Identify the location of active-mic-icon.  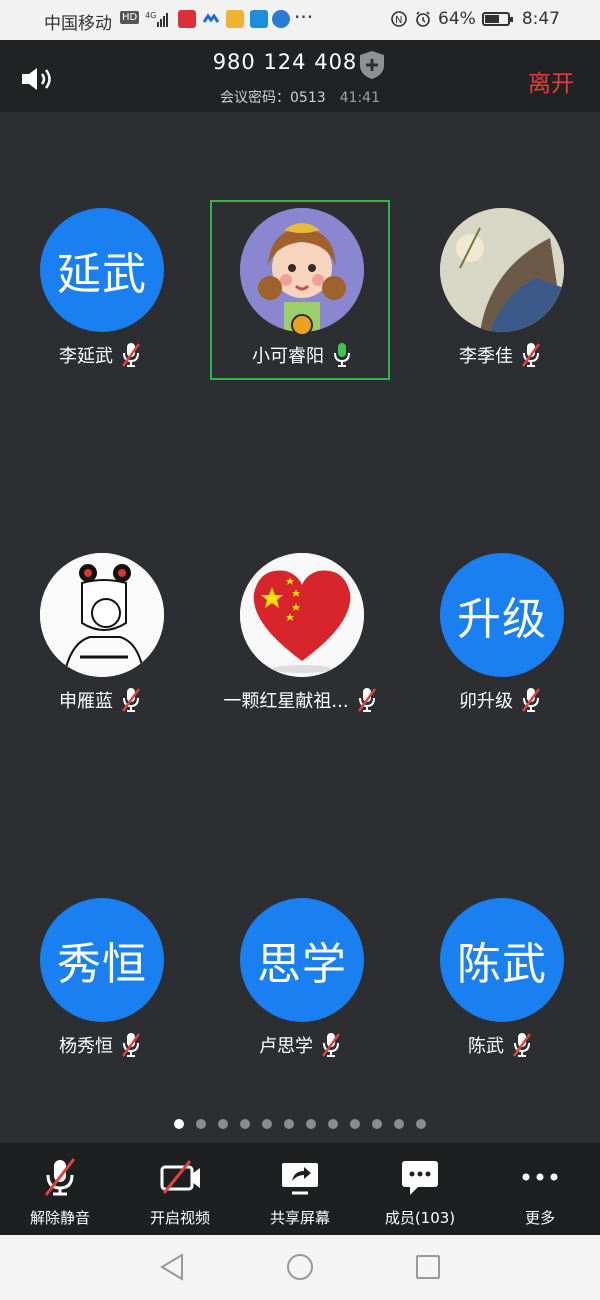
(342, 355).